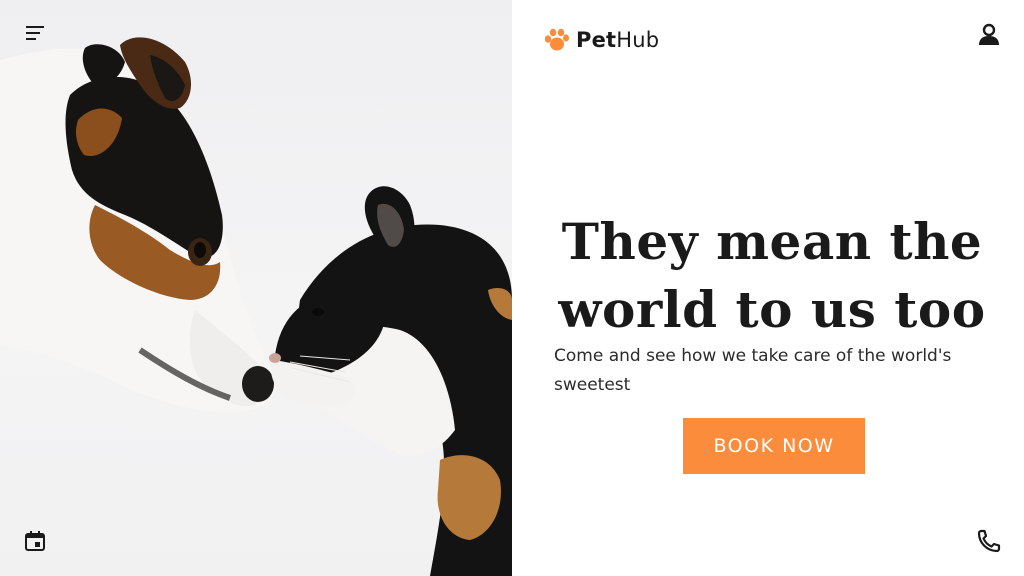 The image size is (1024, 576). I want to click on brand-logo: PetHub, so click(600, 40).